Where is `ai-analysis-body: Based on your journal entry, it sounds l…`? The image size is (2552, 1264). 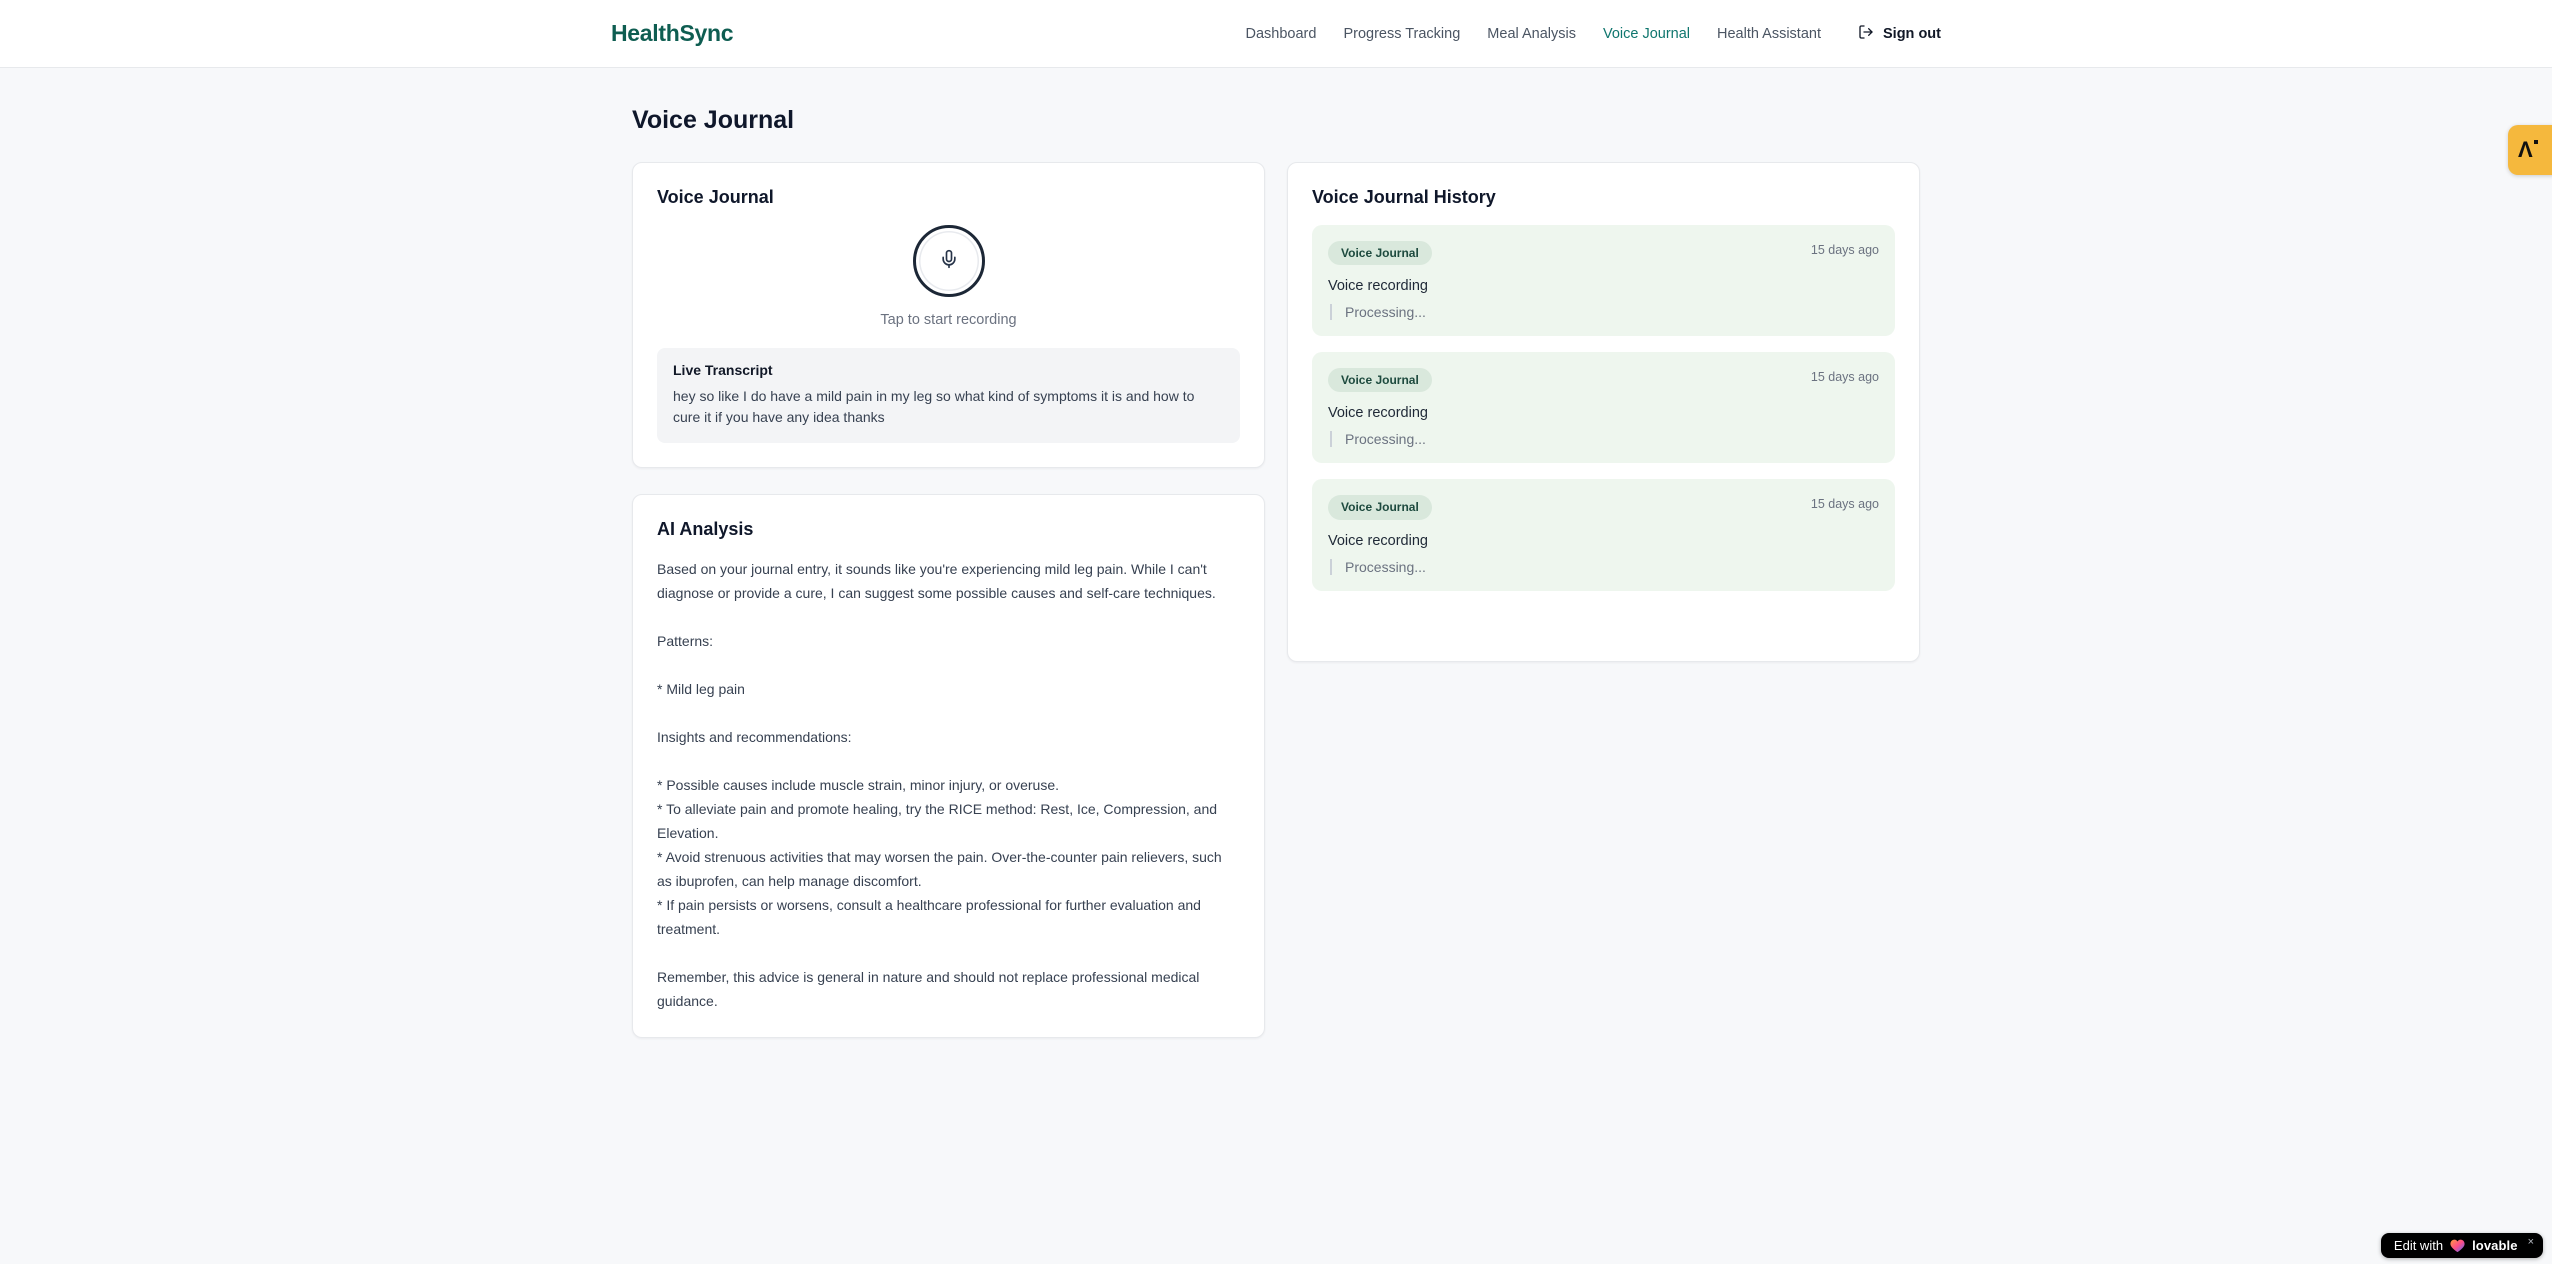
ai-analysis-body: Based on your journal entry, it sounds l… is located at coordinates (939, 784).